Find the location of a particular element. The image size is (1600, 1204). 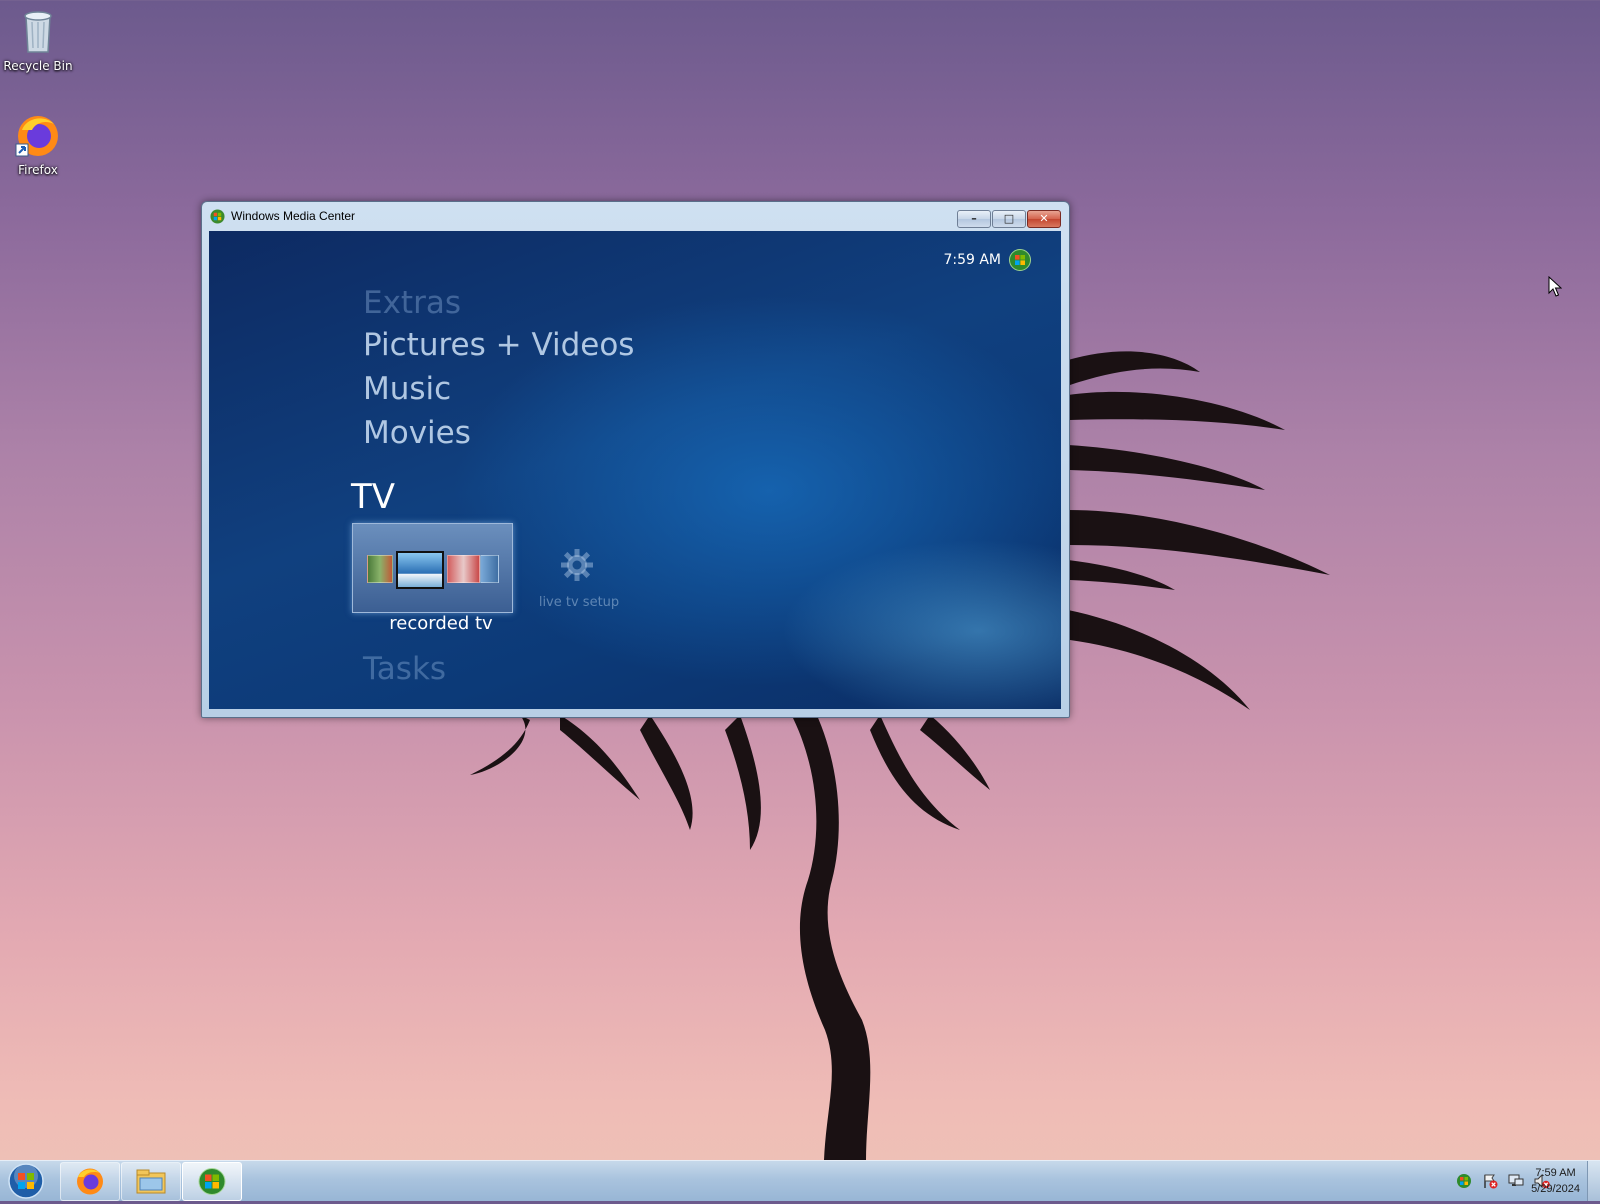

media-center-start-button is located at coordinates (1020, 260).